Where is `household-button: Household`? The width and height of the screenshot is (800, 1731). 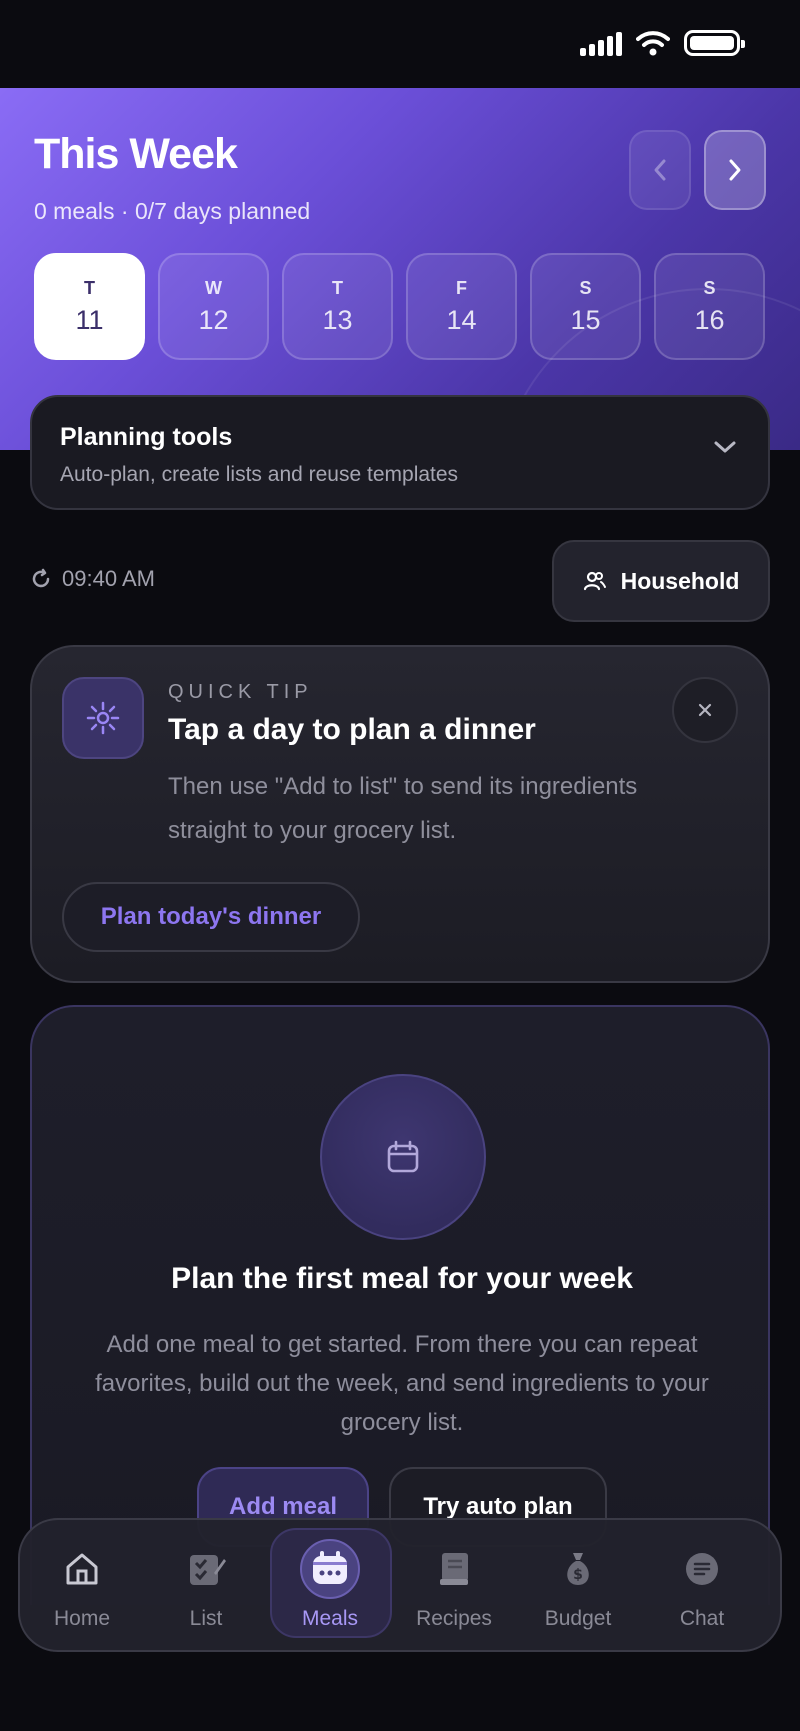 household-button: Household is located at coordinates (661, 581).